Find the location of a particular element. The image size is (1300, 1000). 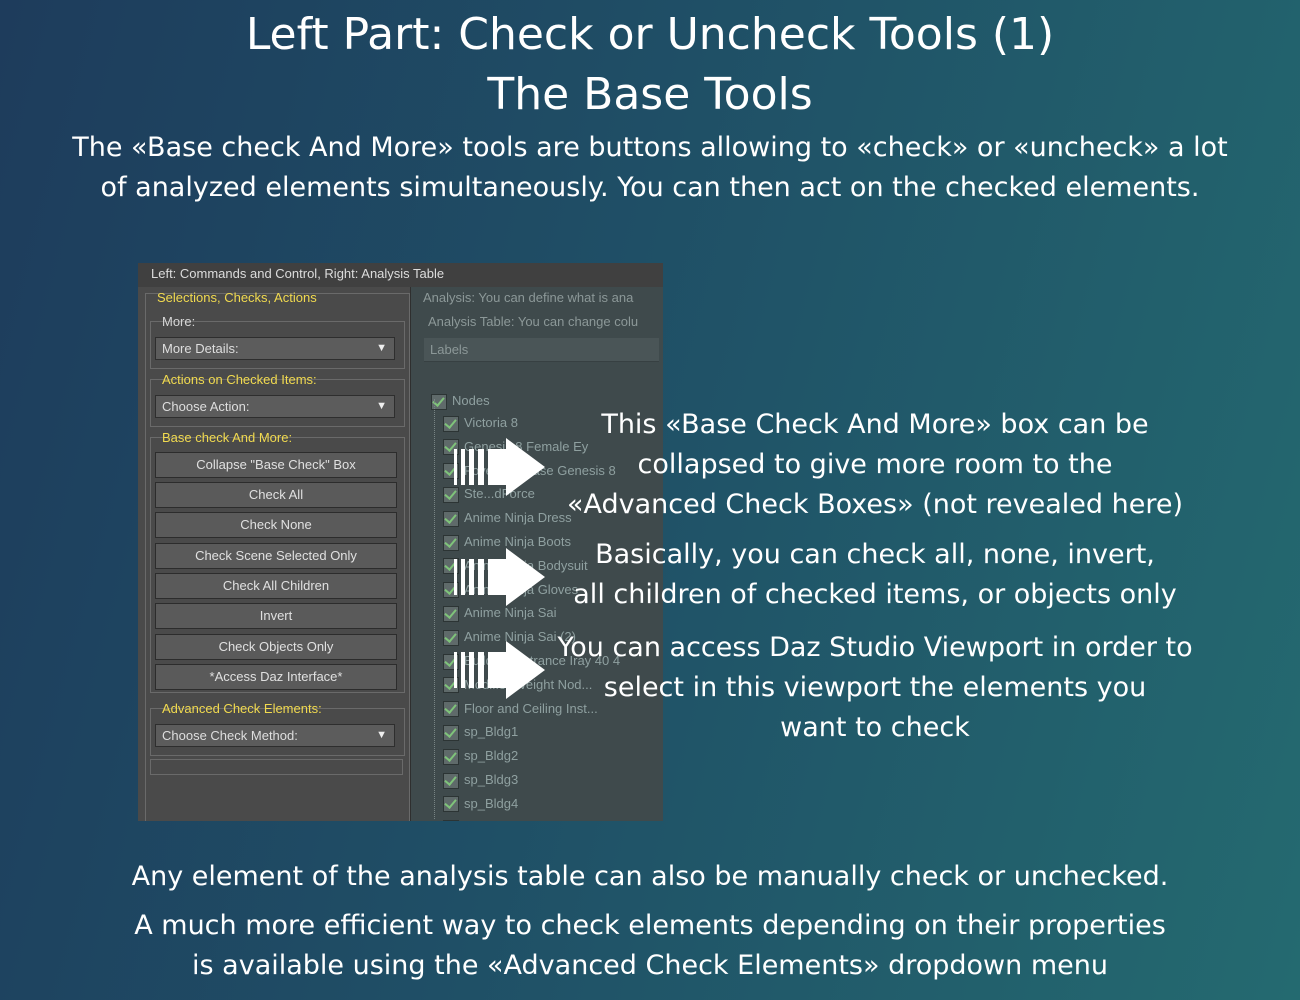

tree-node-label: sp_Fence1 is located at coordinates (496, 820).